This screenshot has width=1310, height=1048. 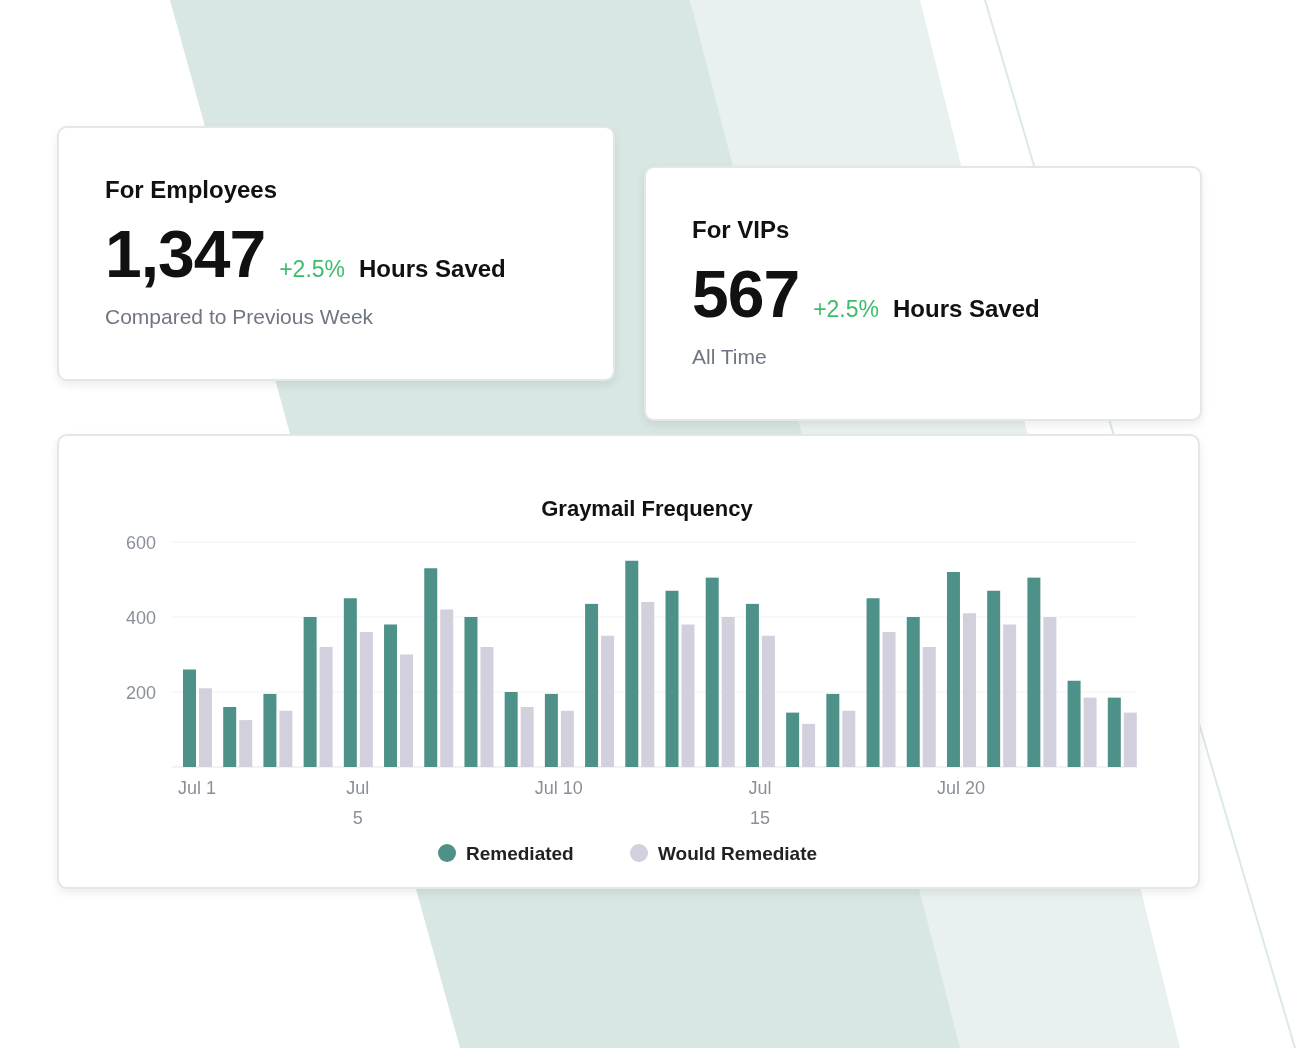 I want to click on legend-label: Would Remediate, so click(x=738, y=853).